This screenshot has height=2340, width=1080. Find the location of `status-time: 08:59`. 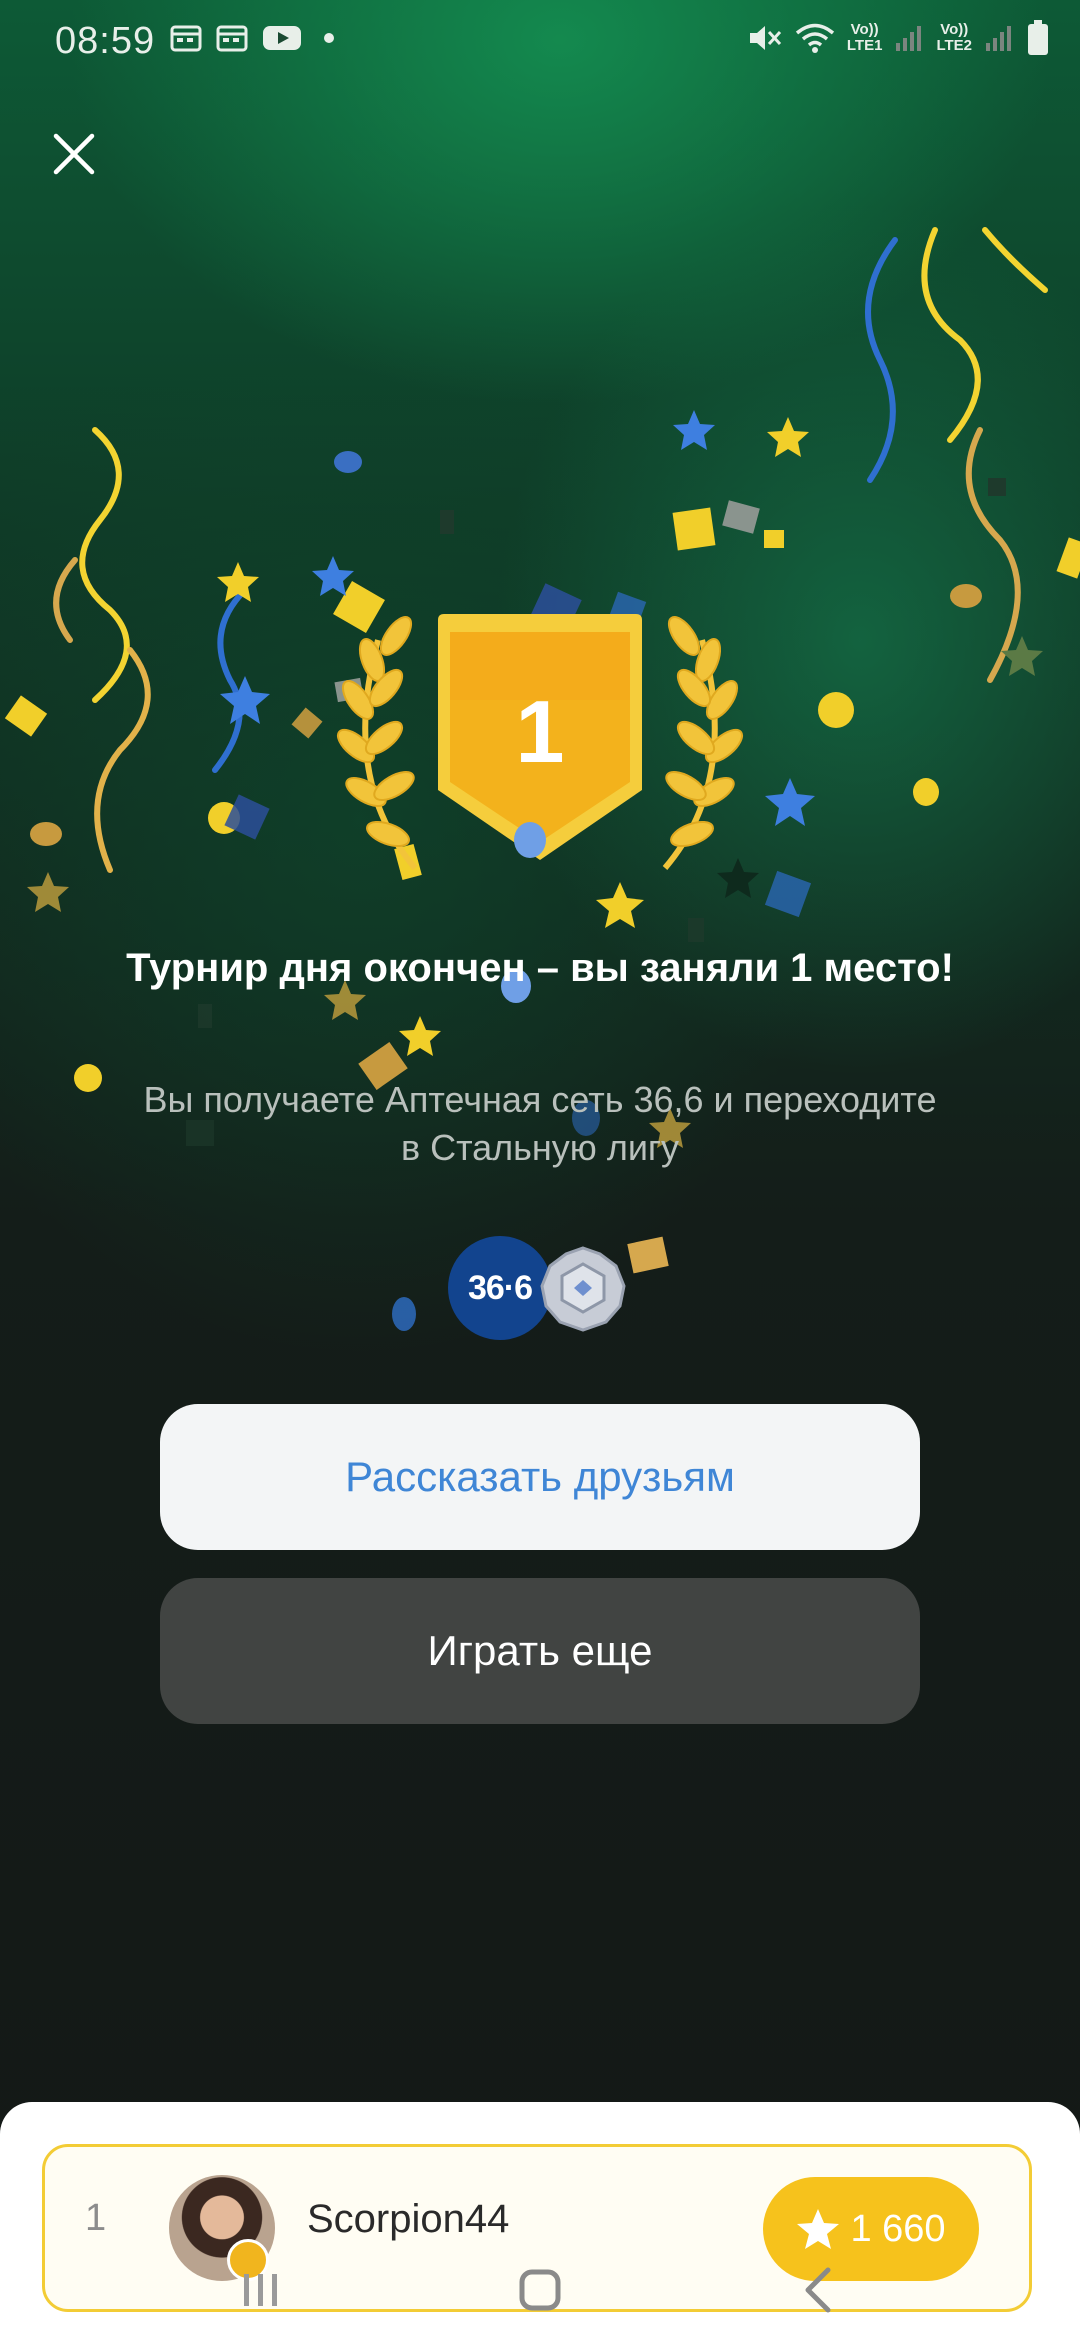

status-time: 08:59 is located at coordinates (105, 41).